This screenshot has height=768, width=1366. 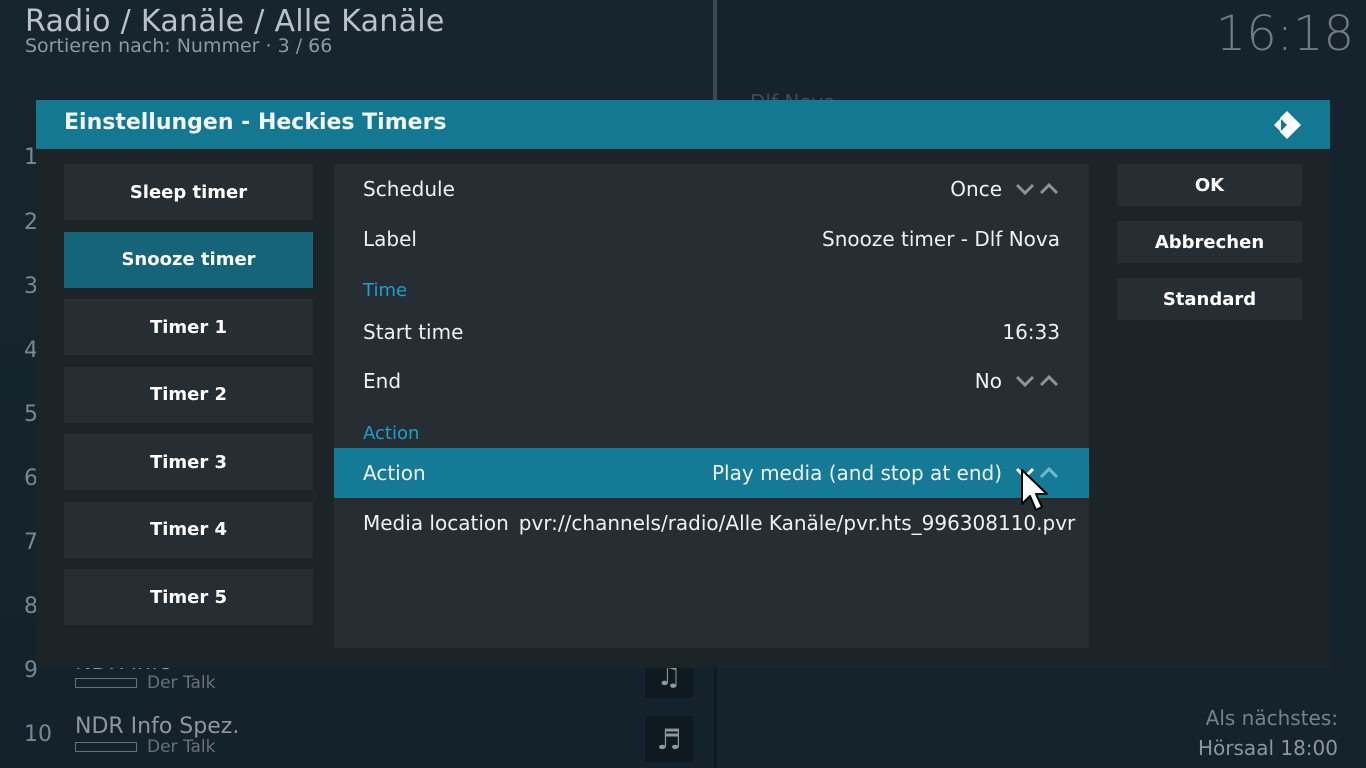 I want to click on next-up-label: Als nächstes:, so click(x=1271, y=718).